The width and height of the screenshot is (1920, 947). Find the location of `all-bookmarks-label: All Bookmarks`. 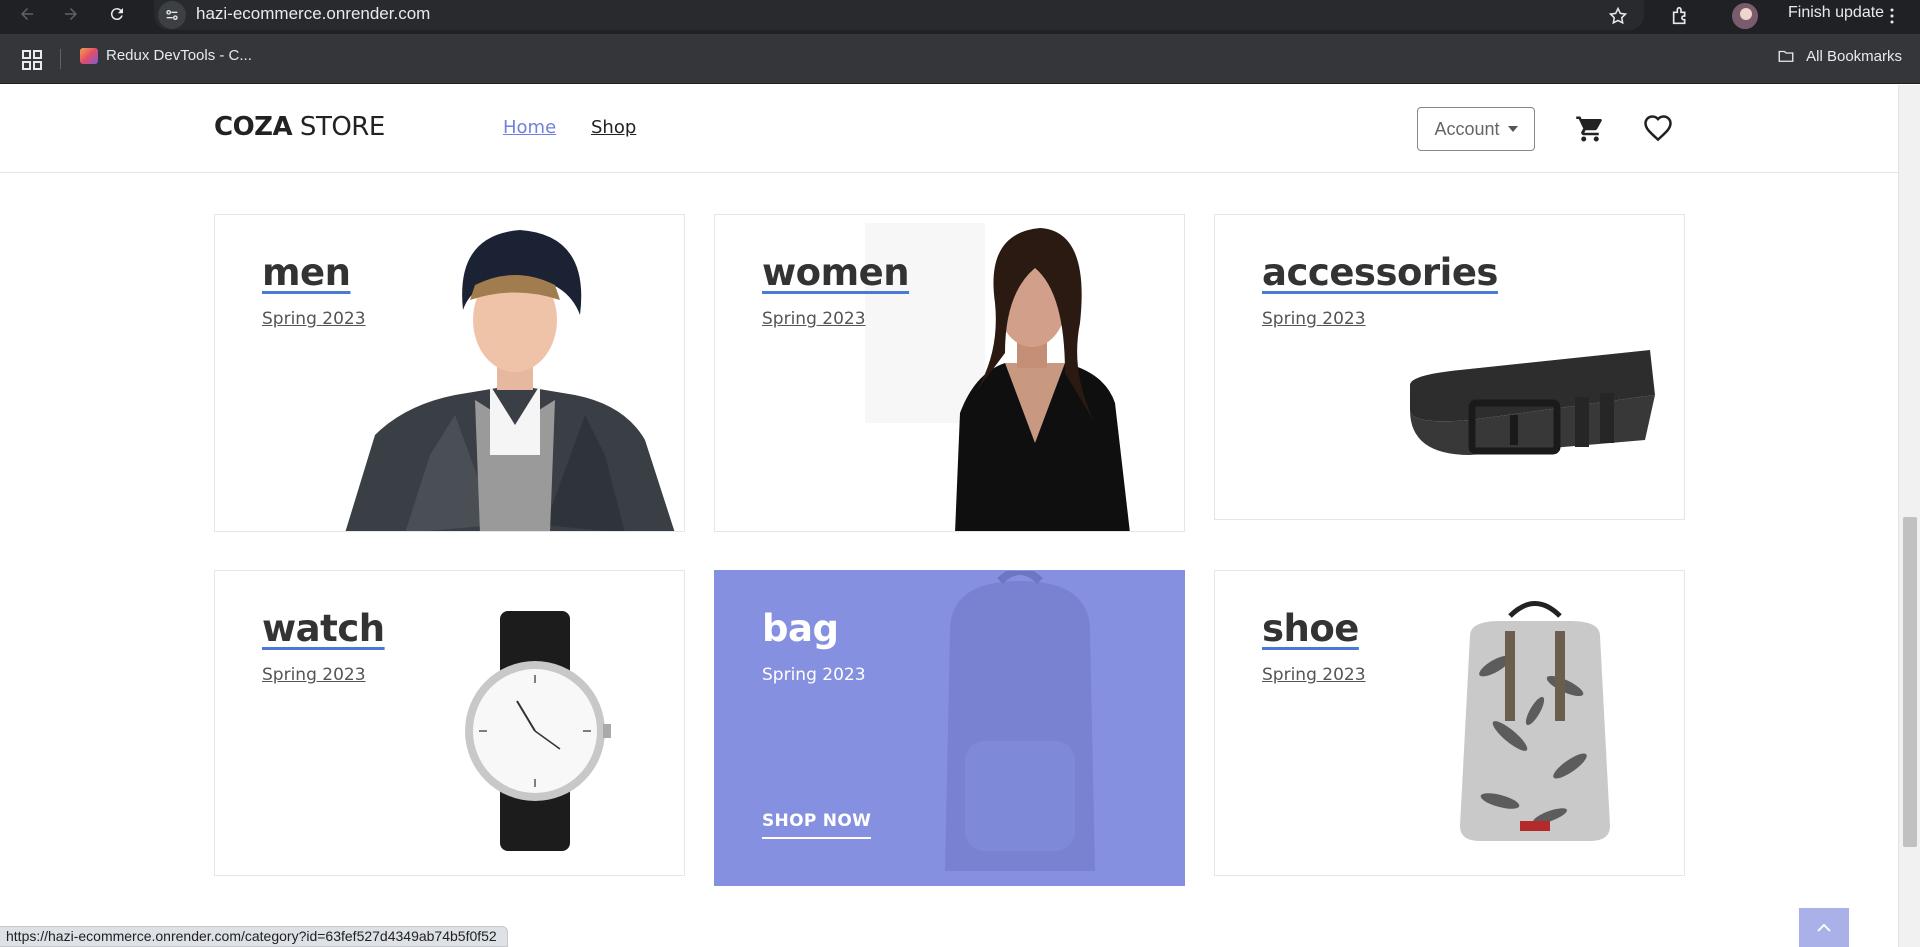

all-bookmarks-label: All Bookmarks is located at coordinates (1854, 56).